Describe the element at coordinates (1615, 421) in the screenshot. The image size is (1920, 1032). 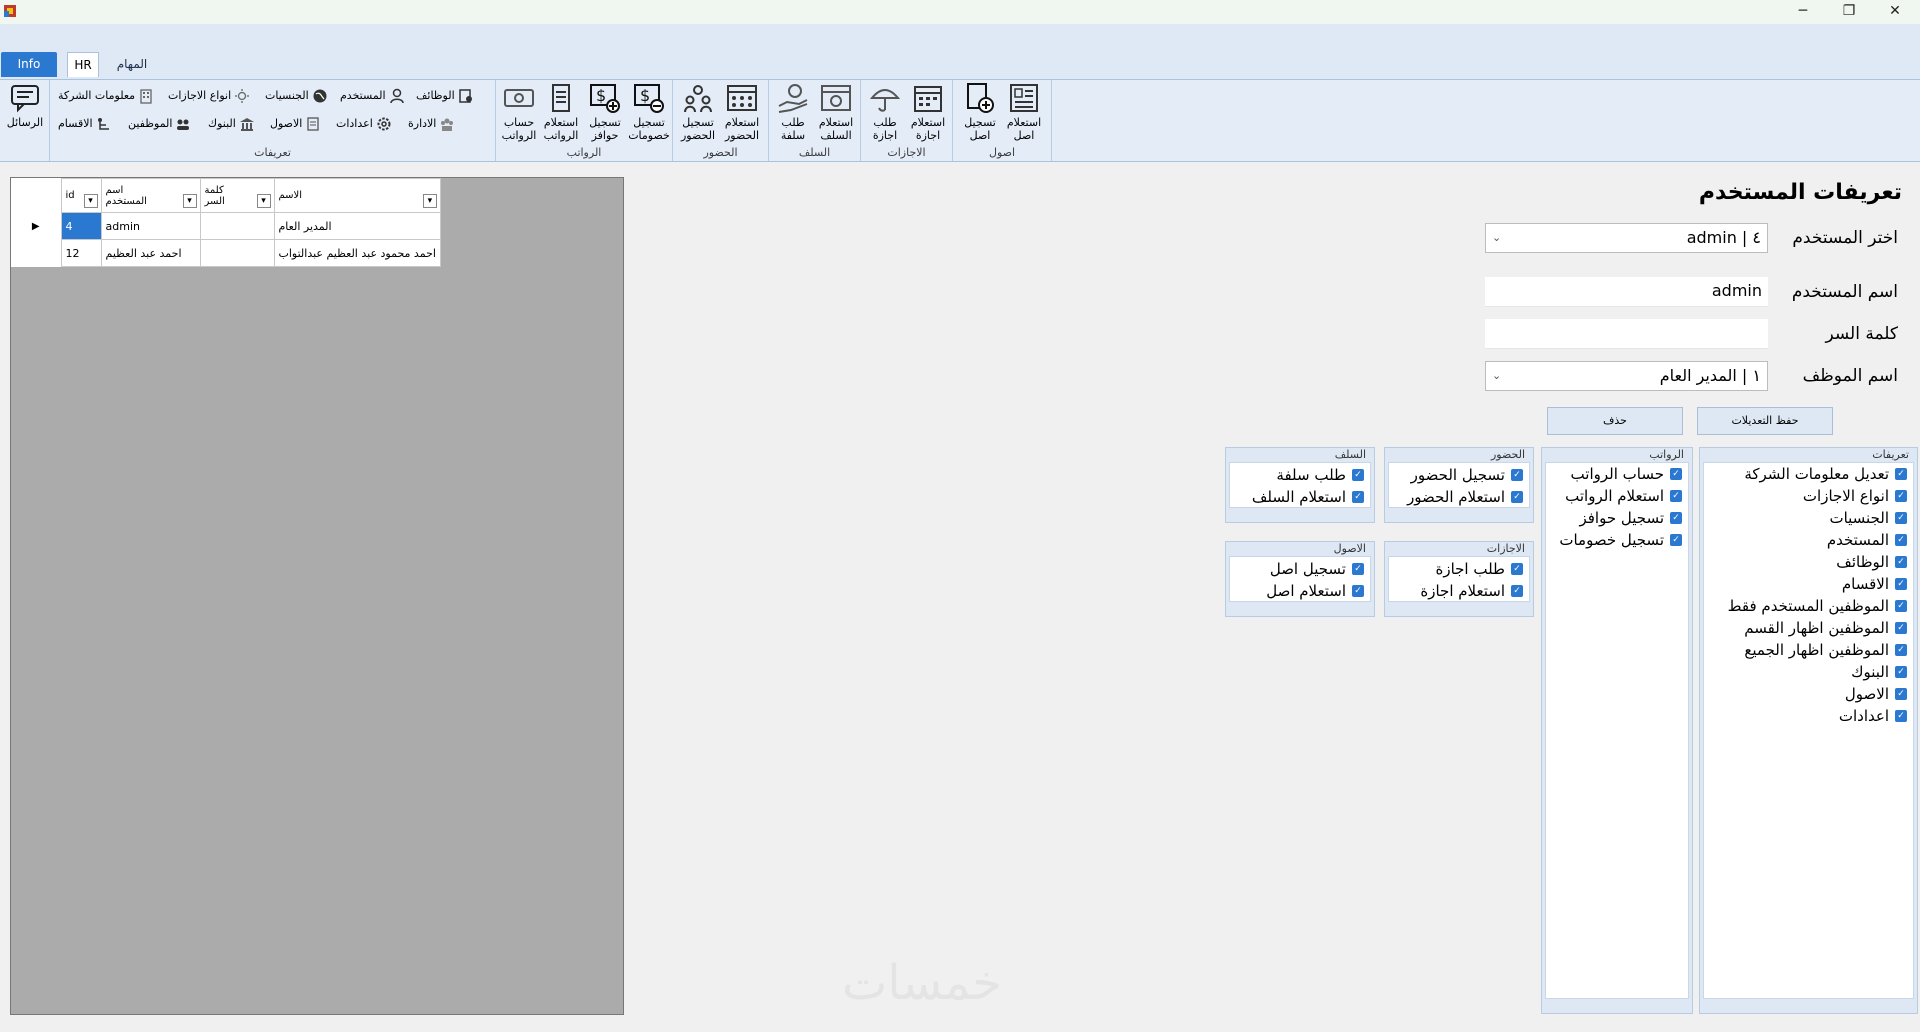
I see `delete-button: حذف` at that location.